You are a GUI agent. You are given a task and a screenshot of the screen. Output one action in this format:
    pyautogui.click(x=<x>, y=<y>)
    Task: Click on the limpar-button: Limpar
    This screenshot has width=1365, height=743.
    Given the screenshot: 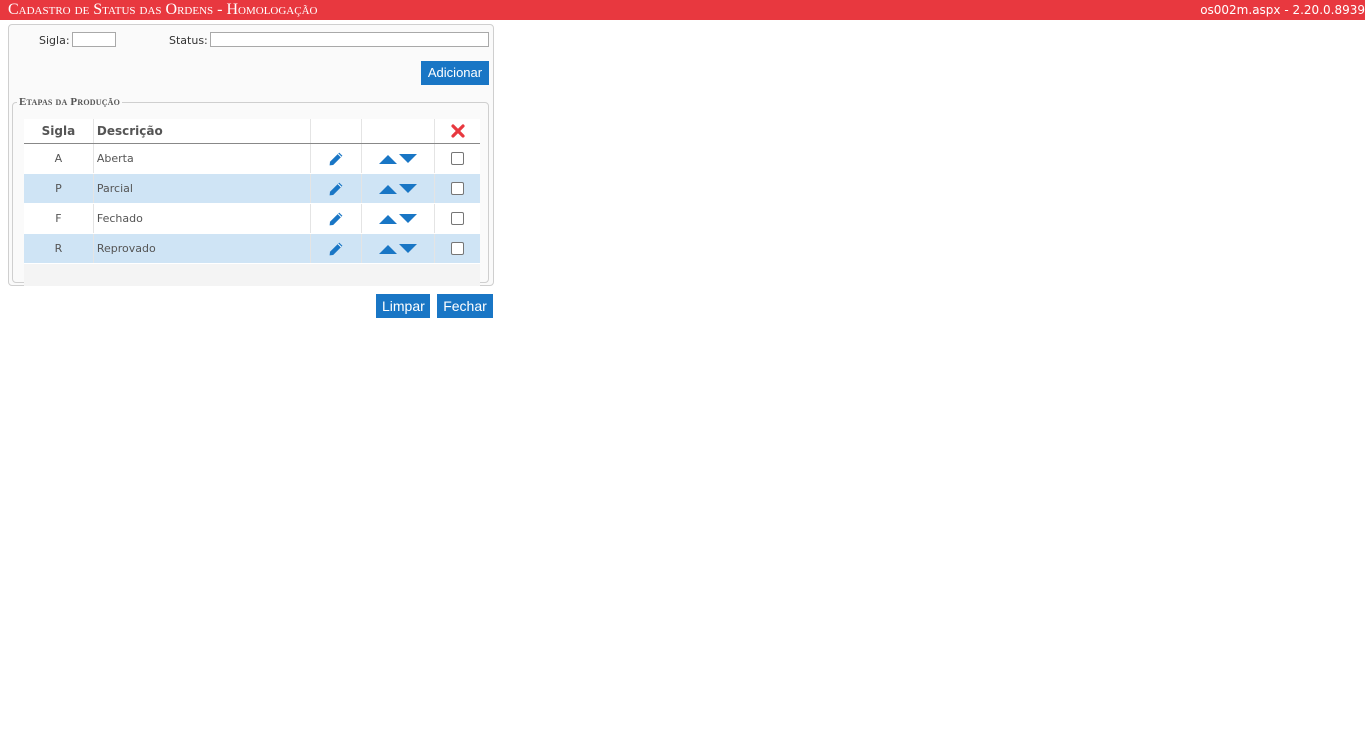 What is the action you would take?
    pyautogui.click(x=403, y=306)
    